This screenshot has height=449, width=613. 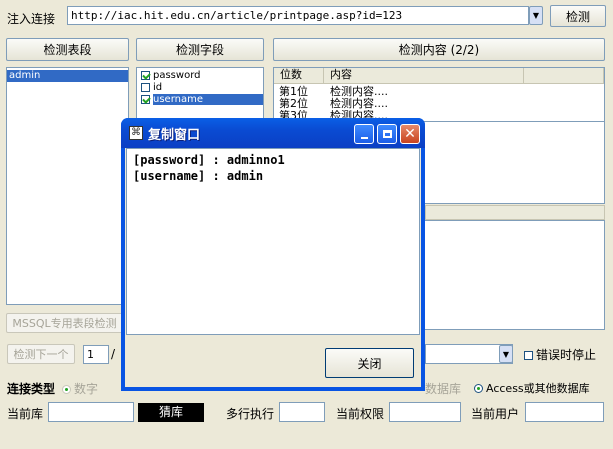 What do you see at coordinates (201, 88) in the screenshot?
I see `field-item: id` at bounding box center [201, 88].